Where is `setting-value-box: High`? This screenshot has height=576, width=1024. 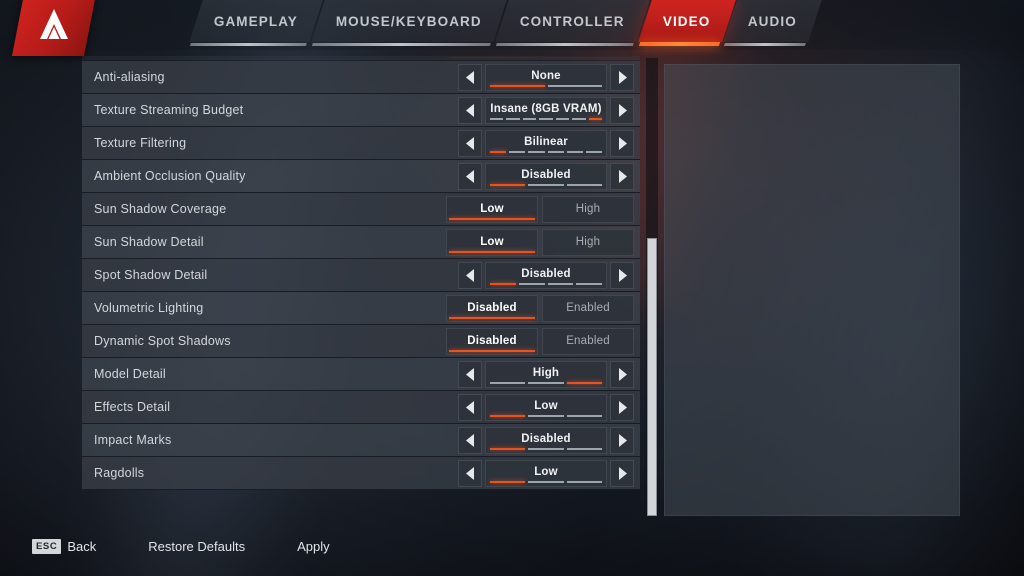 setting-value-box: High is located at coordinates (546, 374).